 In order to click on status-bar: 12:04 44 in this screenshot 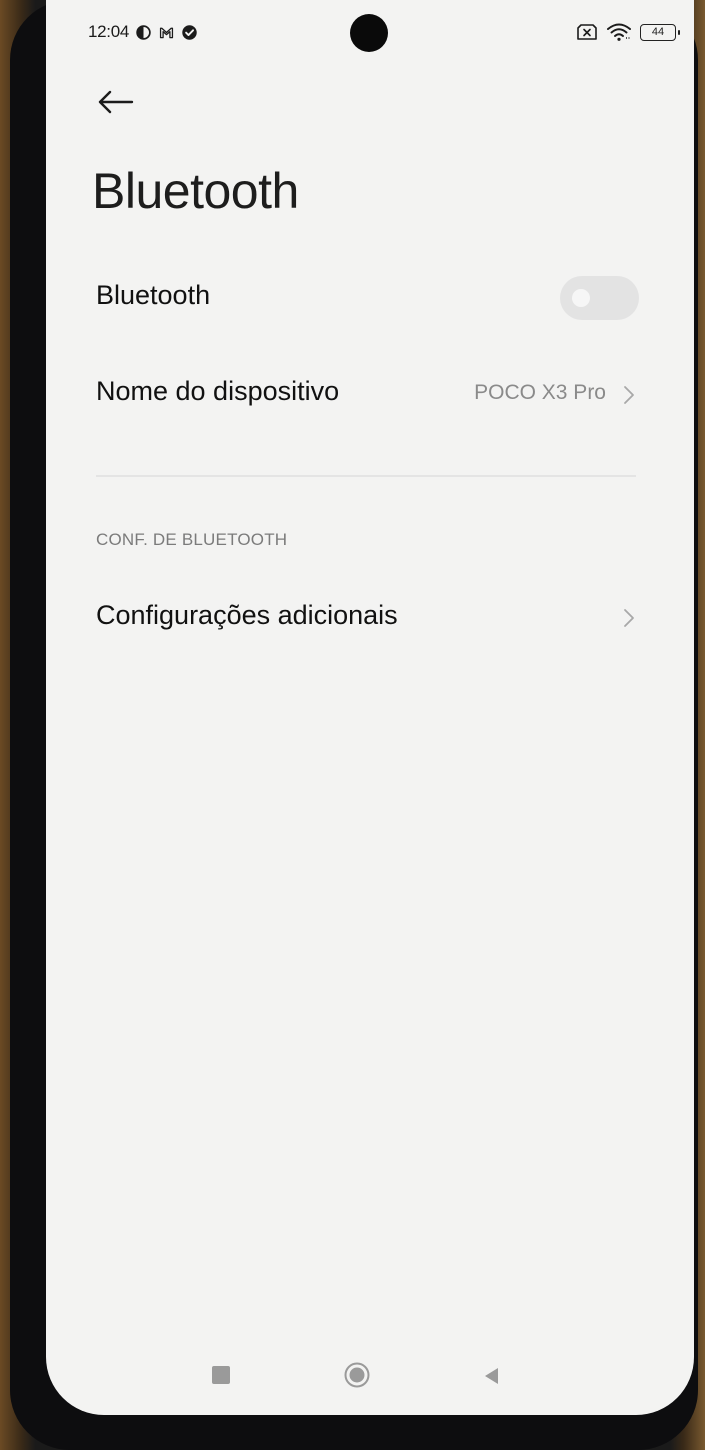, I will do `click(370, 35)`.